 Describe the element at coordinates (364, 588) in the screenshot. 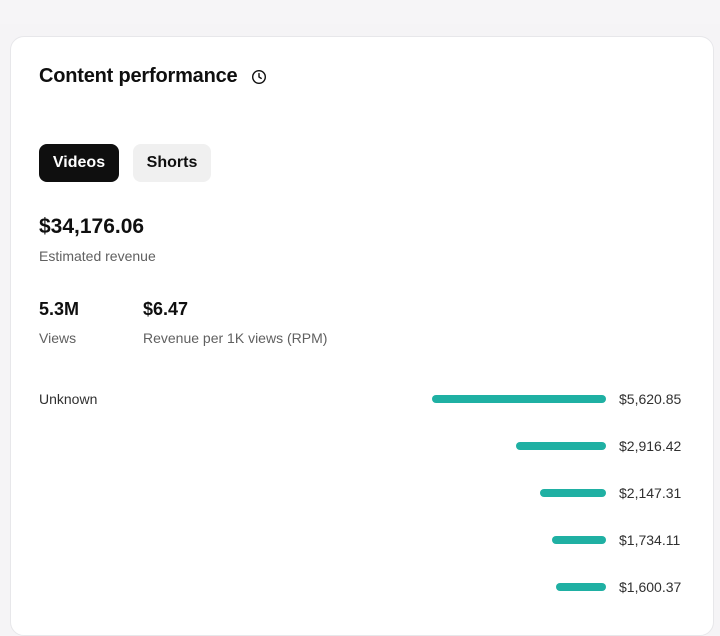

I see `breakdown-row: $1,600.37` at that location.